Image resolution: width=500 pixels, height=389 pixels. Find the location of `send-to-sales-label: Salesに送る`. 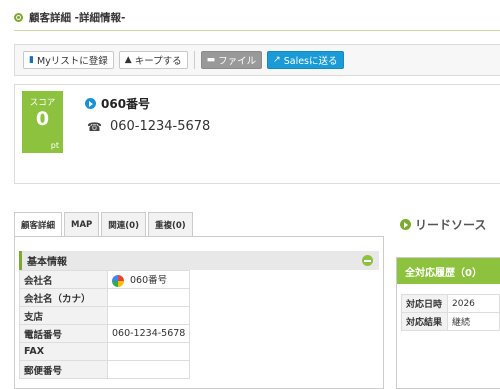

send-to-sales-label: Salesに送る is located at coordinates (310, 61).